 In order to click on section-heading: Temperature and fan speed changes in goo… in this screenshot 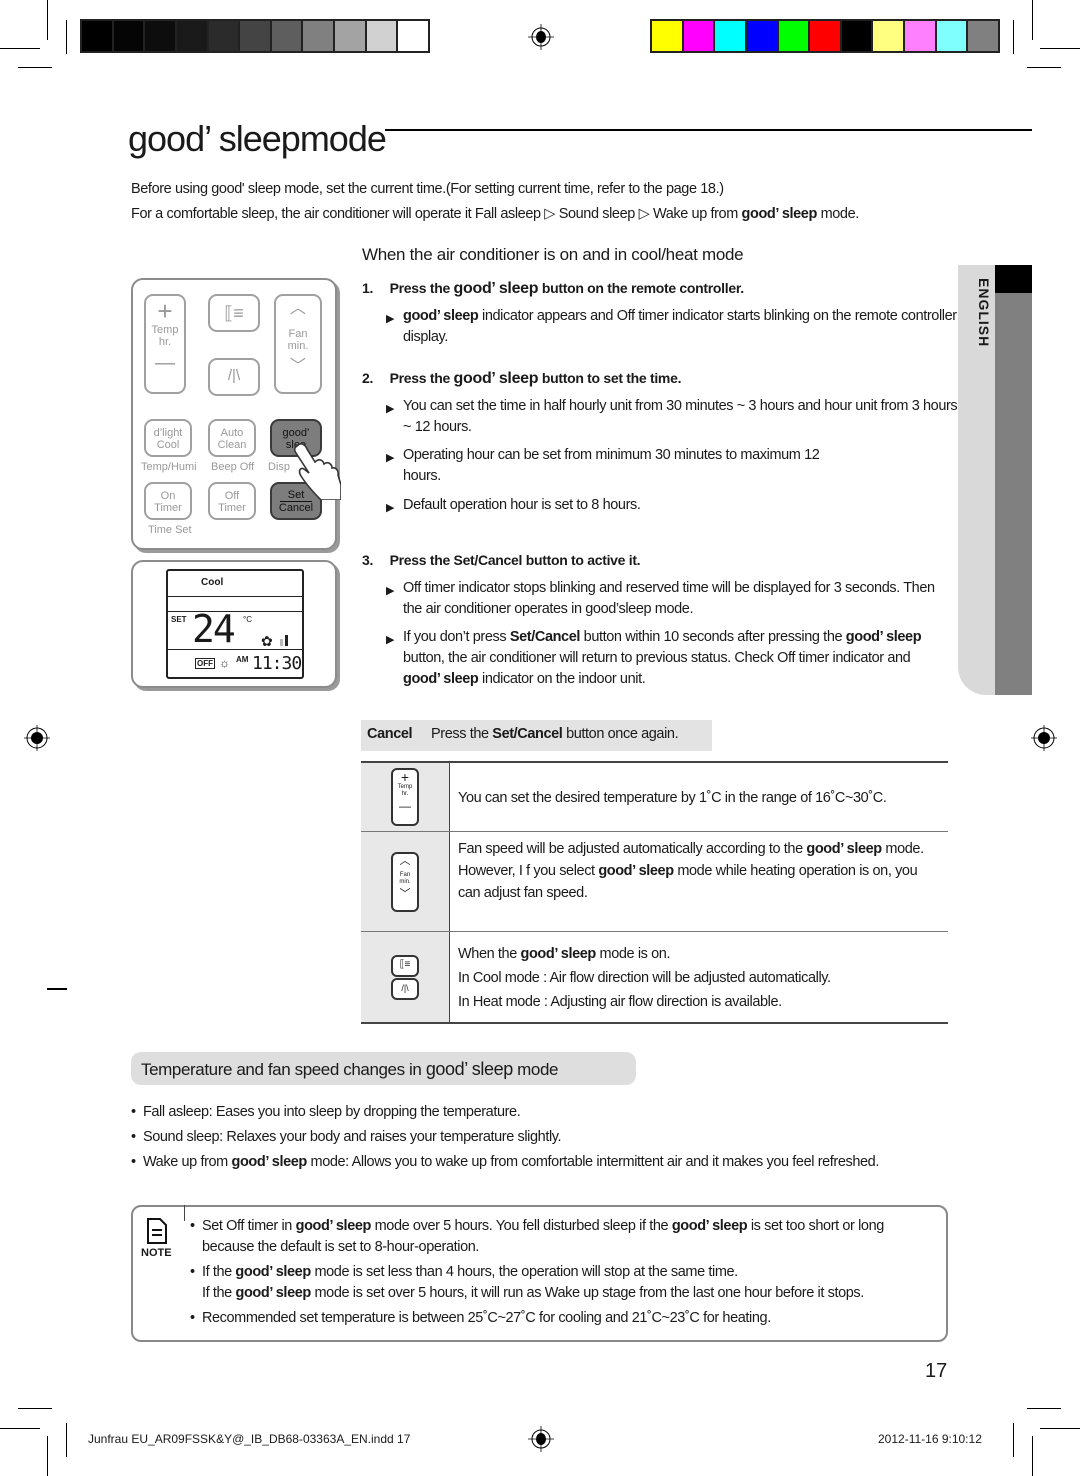, I will do `click(349, 1069)`.